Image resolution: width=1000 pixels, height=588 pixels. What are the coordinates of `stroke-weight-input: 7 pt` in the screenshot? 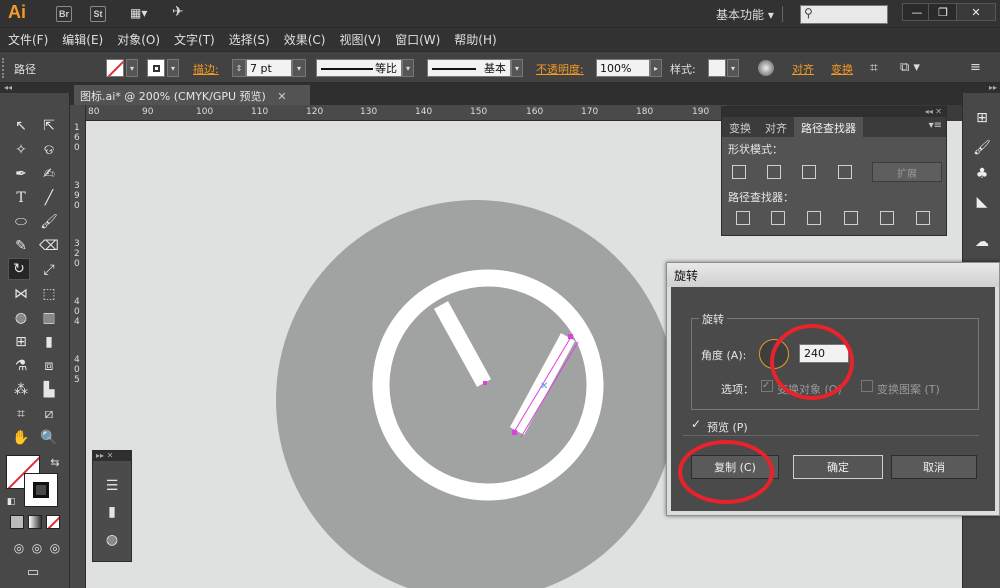 It's located at (269, 68).